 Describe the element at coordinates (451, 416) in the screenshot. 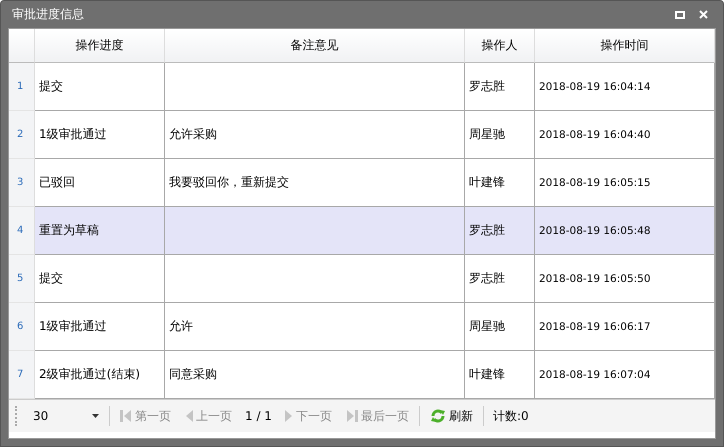

I see `refresh-button: 刷新` at that location.